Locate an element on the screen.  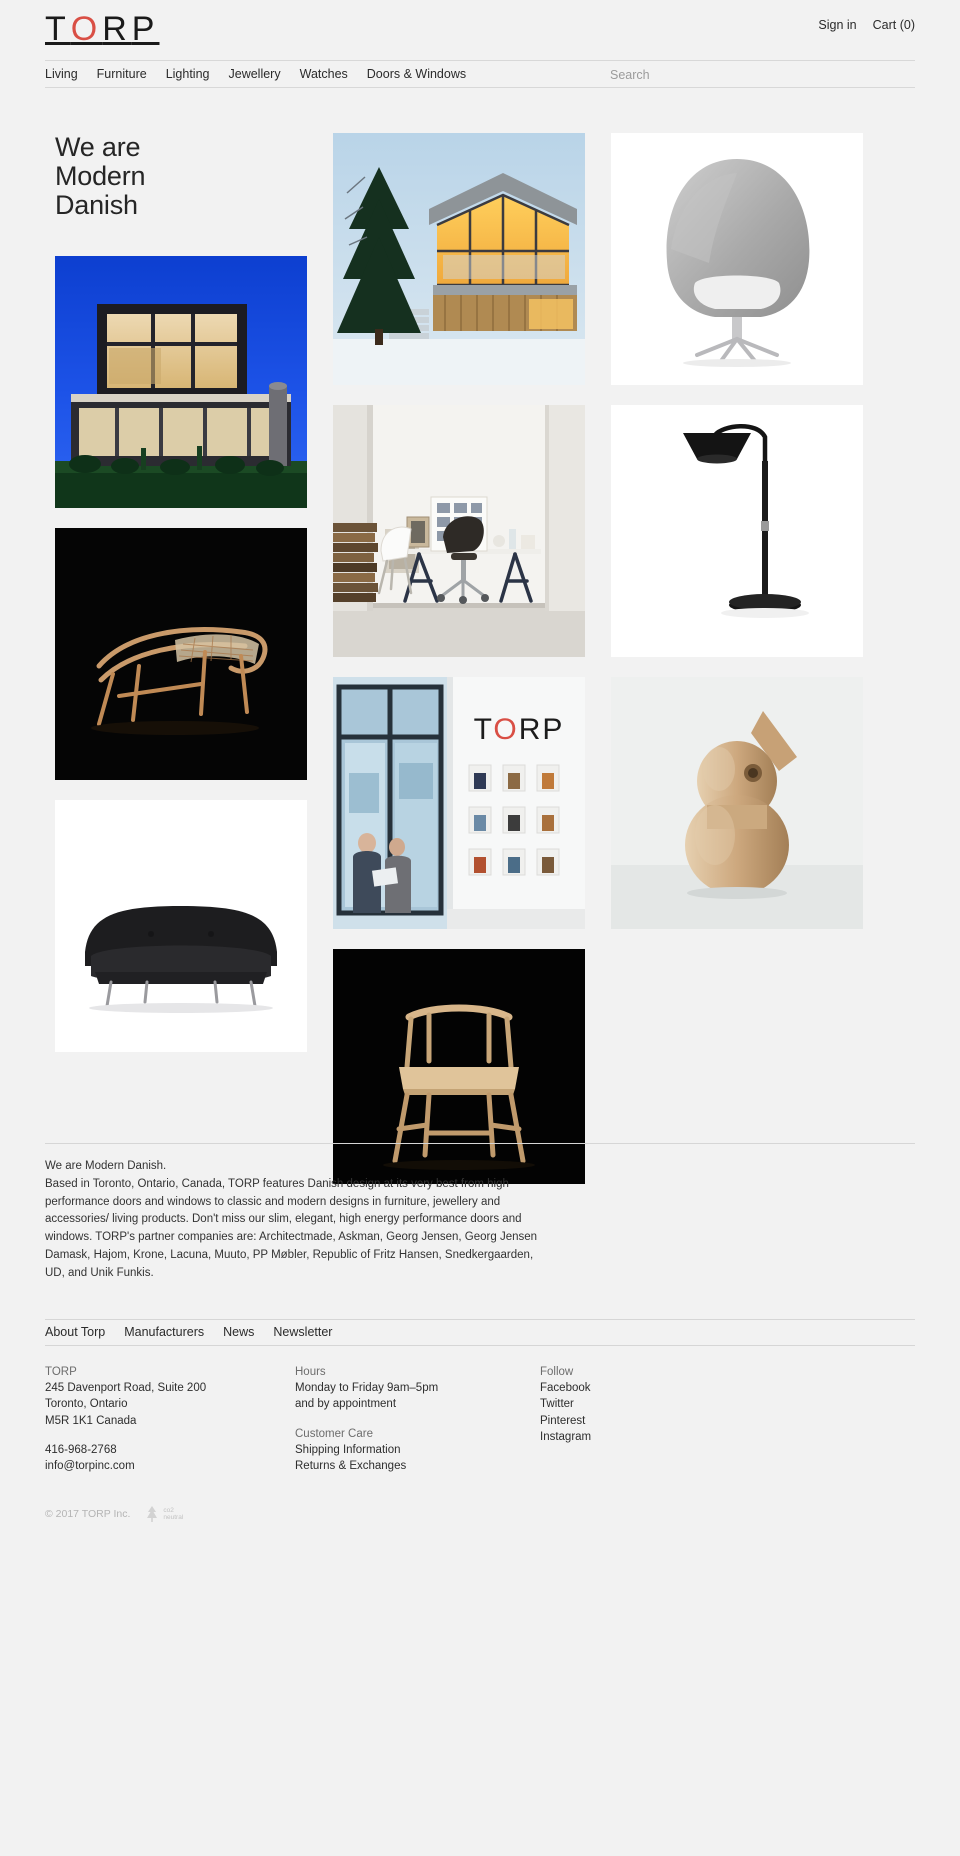
nav-item-watches: Watches is located at coordinates (324, 74).